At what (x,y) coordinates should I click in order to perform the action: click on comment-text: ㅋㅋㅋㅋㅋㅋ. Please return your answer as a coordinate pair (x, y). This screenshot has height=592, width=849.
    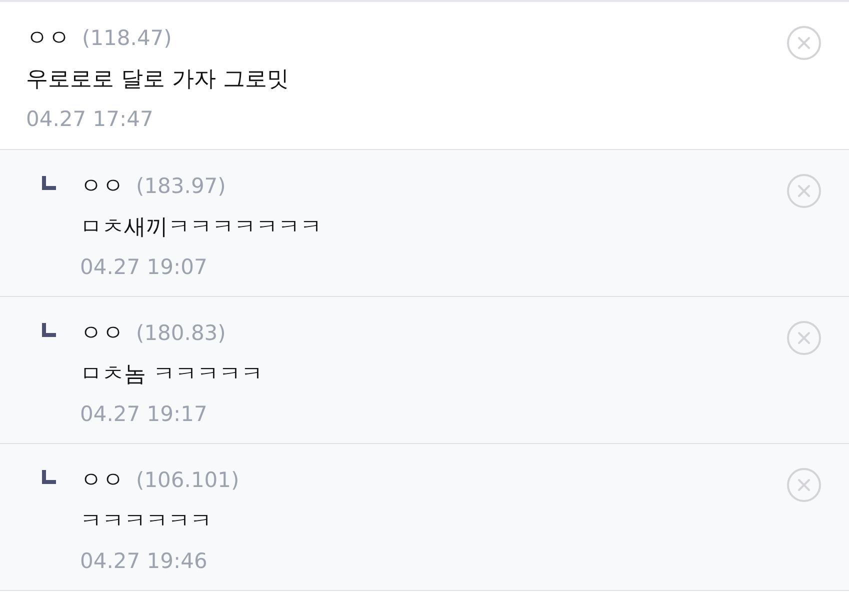
    Looking at the image, I should click on (146, 522).